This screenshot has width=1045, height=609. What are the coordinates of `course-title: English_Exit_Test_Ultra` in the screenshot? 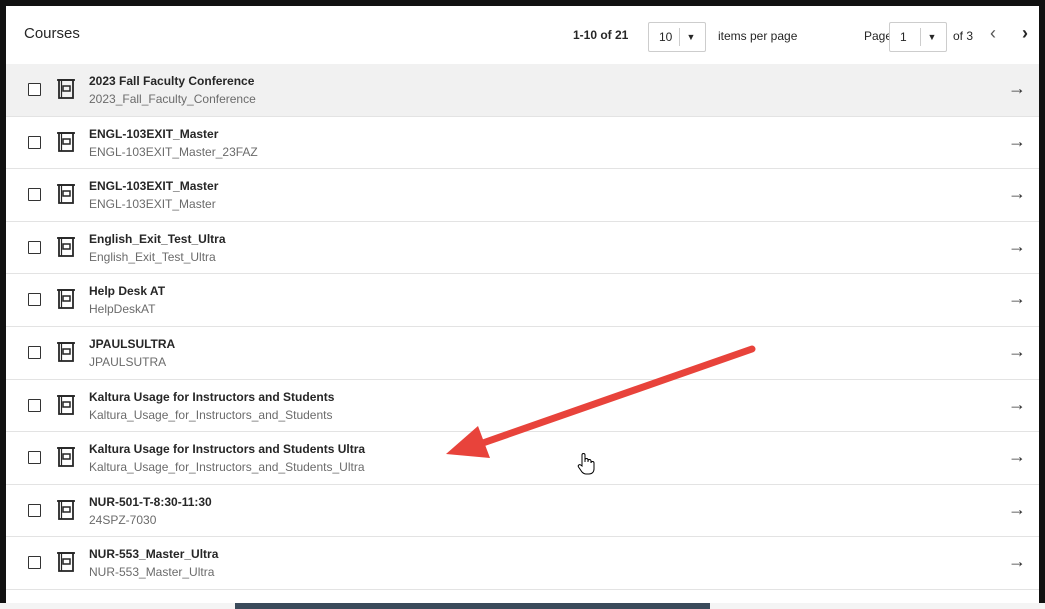 It's located at (157, 239).